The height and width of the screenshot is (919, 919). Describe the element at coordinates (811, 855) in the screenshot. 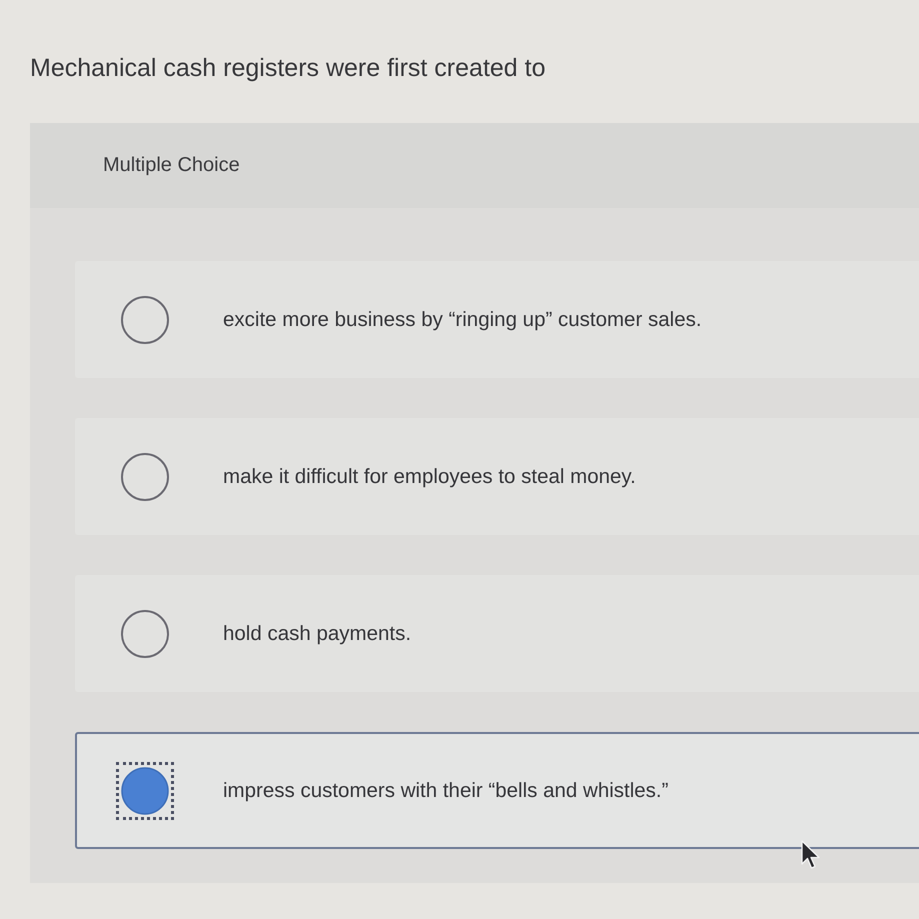

I see `mouse-pointer-icon` at that location.